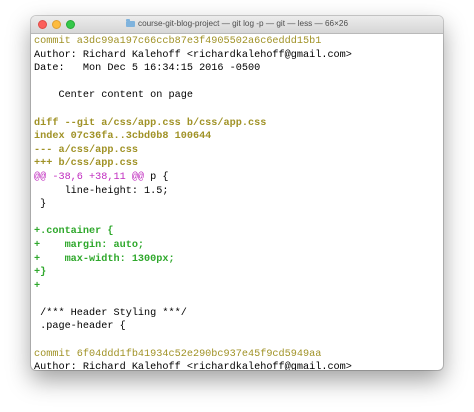 Image resolution: width=474 pixels, height=412 pixels. I want to click on commit-message: Center content on page, so click(113, 96).